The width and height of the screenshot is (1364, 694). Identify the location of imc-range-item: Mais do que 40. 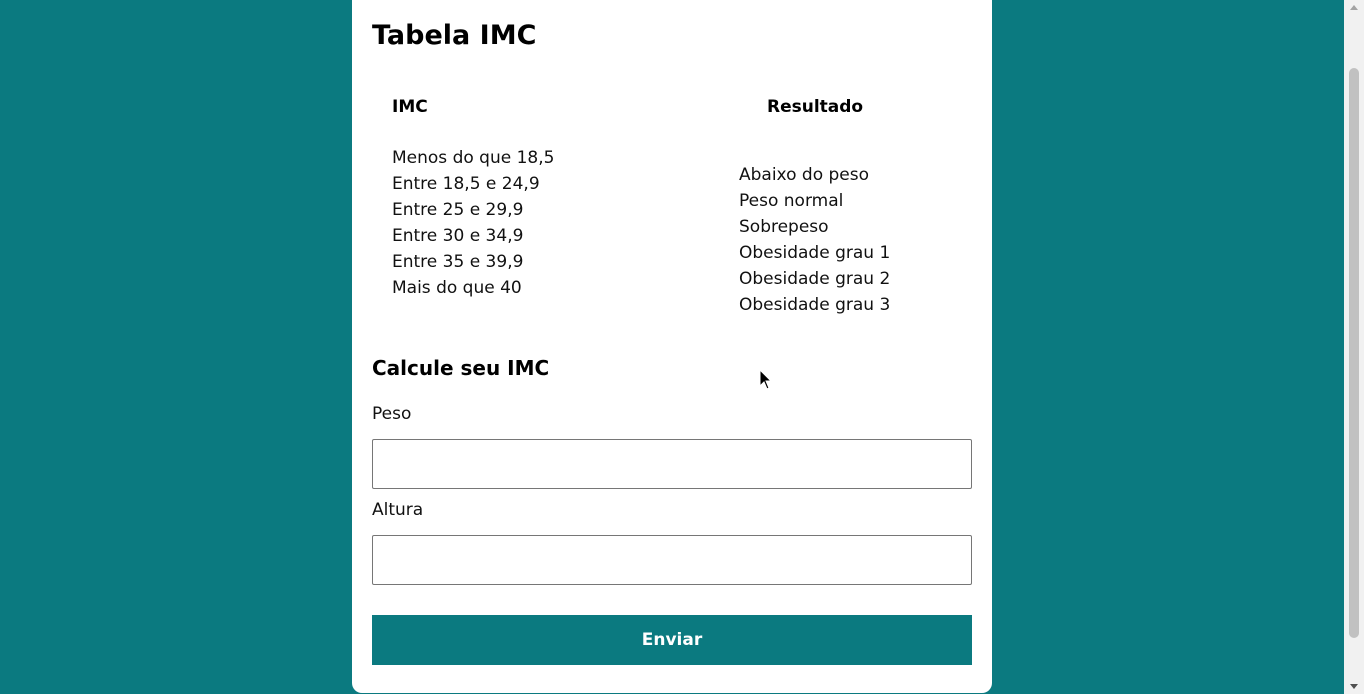
(457, 288).